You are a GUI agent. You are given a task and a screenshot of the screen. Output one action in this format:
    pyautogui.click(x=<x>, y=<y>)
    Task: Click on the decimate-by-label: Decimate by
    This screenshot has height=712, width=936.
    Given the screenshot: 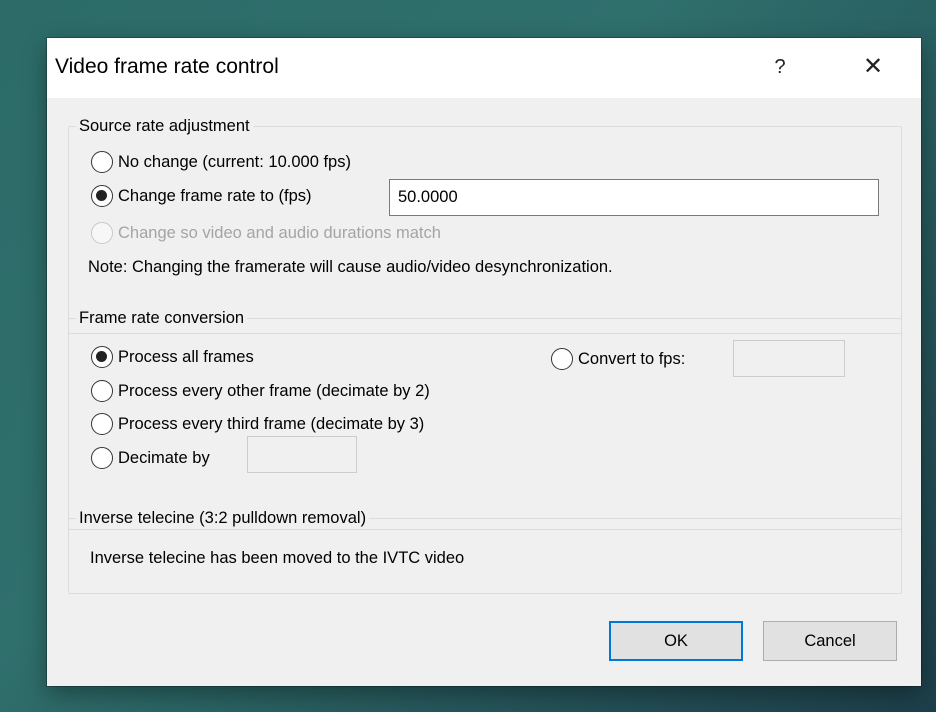 What is the action you would take?
    pyautogui.click(x=164, y=457)
    